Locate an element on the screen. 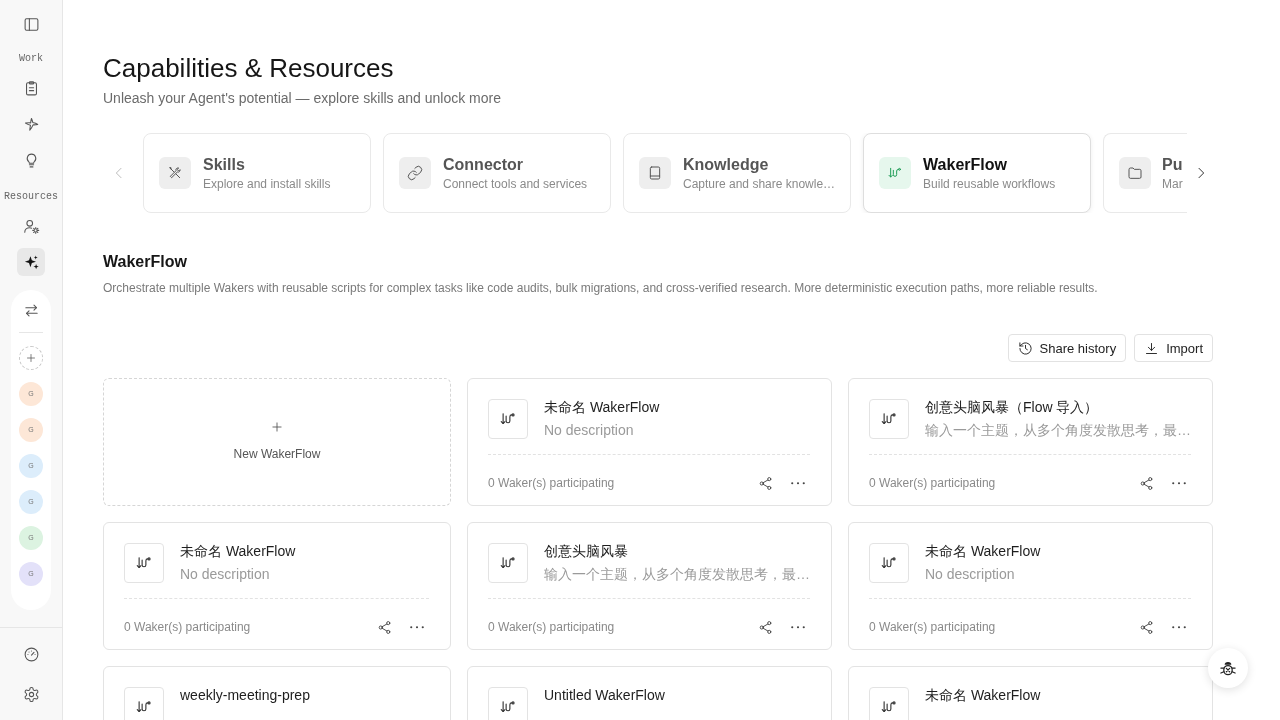  category-card: Pu Mar is located at coordinates (1145, 173).